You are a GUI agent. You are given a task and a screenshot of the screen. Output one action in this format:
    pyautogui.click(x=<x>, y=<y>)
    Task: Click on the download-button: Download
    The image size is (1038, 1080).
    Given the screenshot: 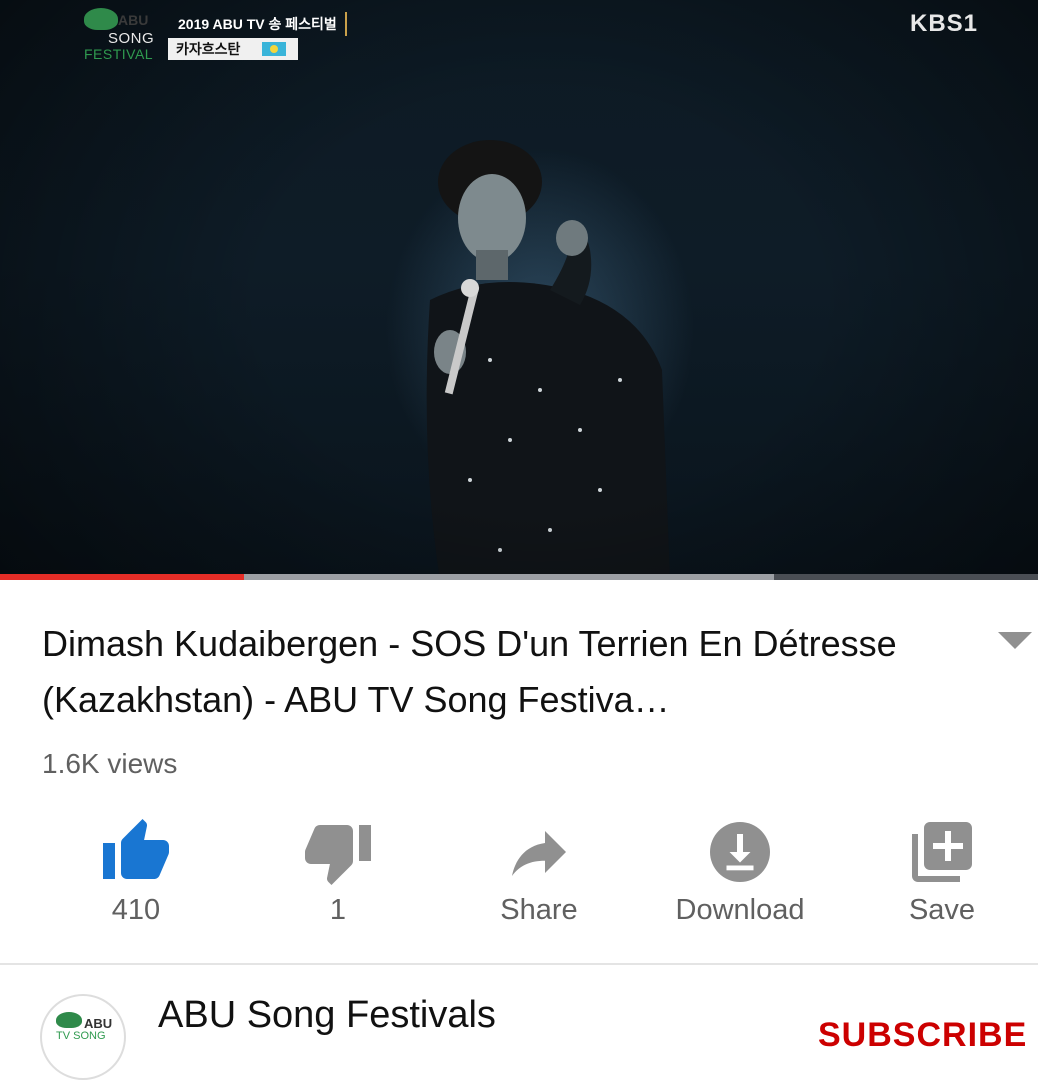 What is the action you would take?
    pyautogui.click(x=740, y=873)
    